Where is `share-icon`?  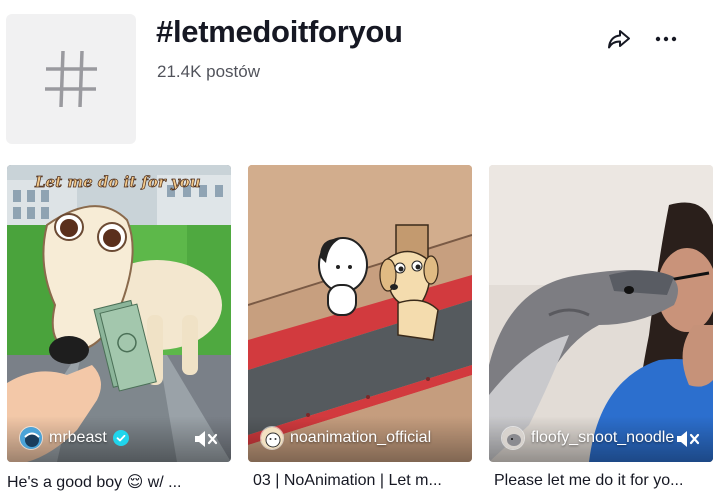
share-icon is located at coordinates (619, 39).